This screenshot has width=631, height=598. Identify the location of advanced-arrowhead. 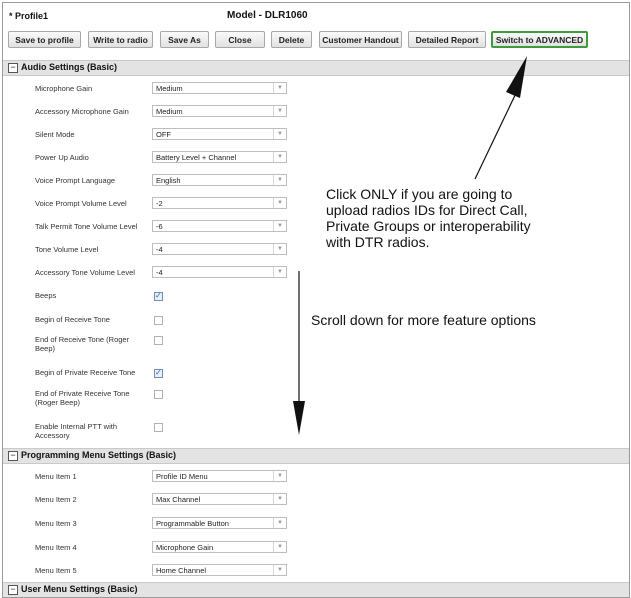
(516, 77).